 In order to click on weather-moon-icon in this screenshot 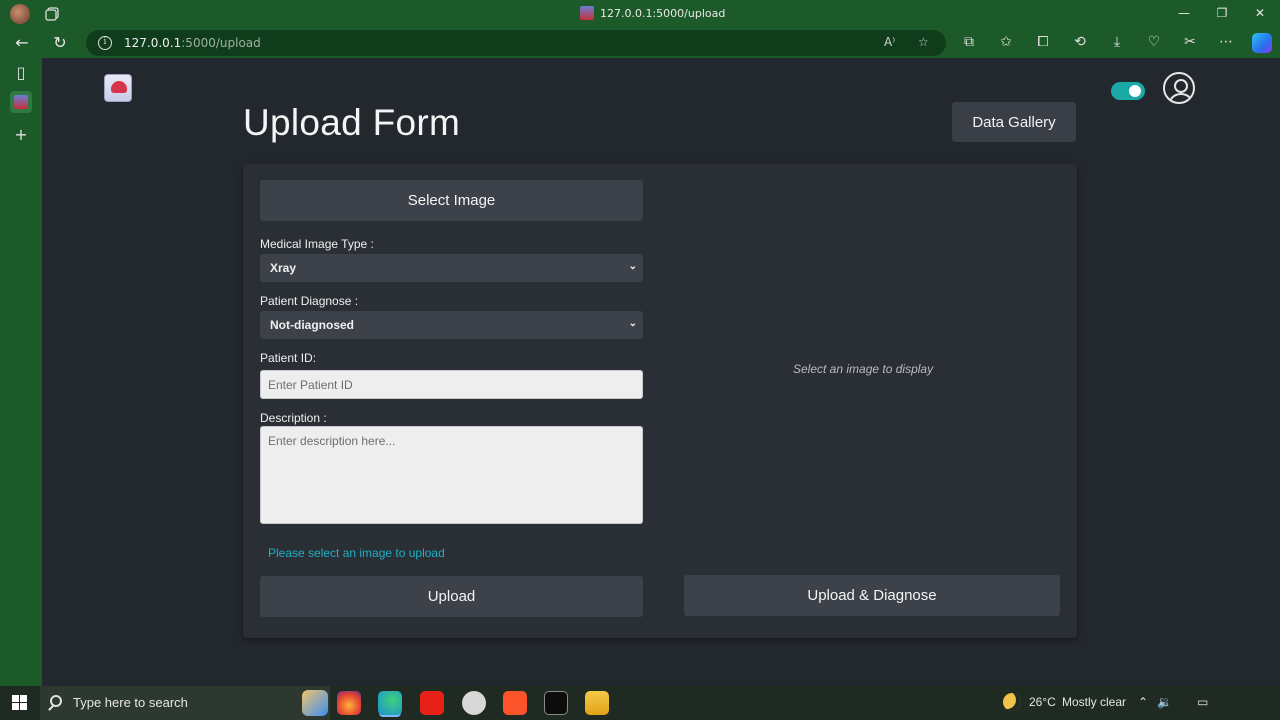, I will do `click(1012, 702)`.